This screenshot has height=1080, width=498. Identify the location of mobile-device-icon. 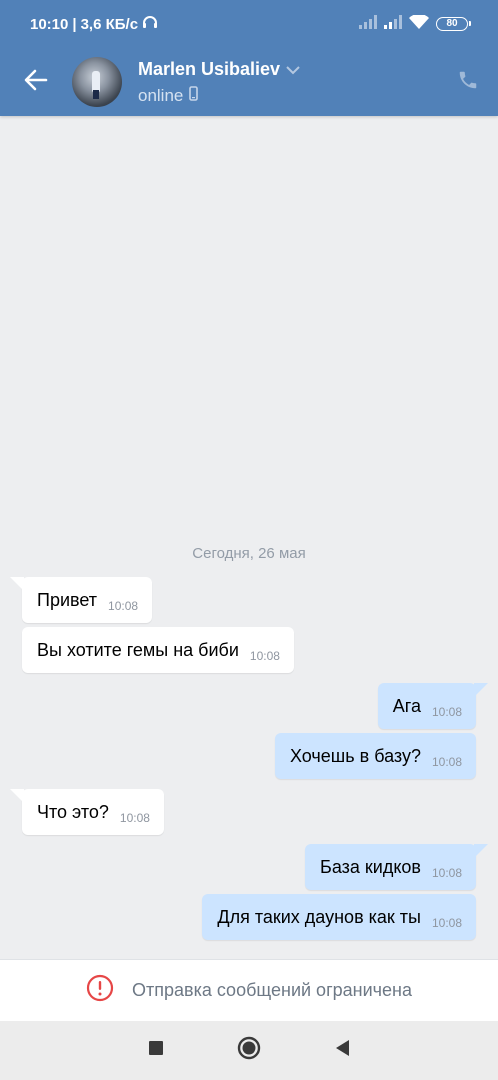
(194, 95).